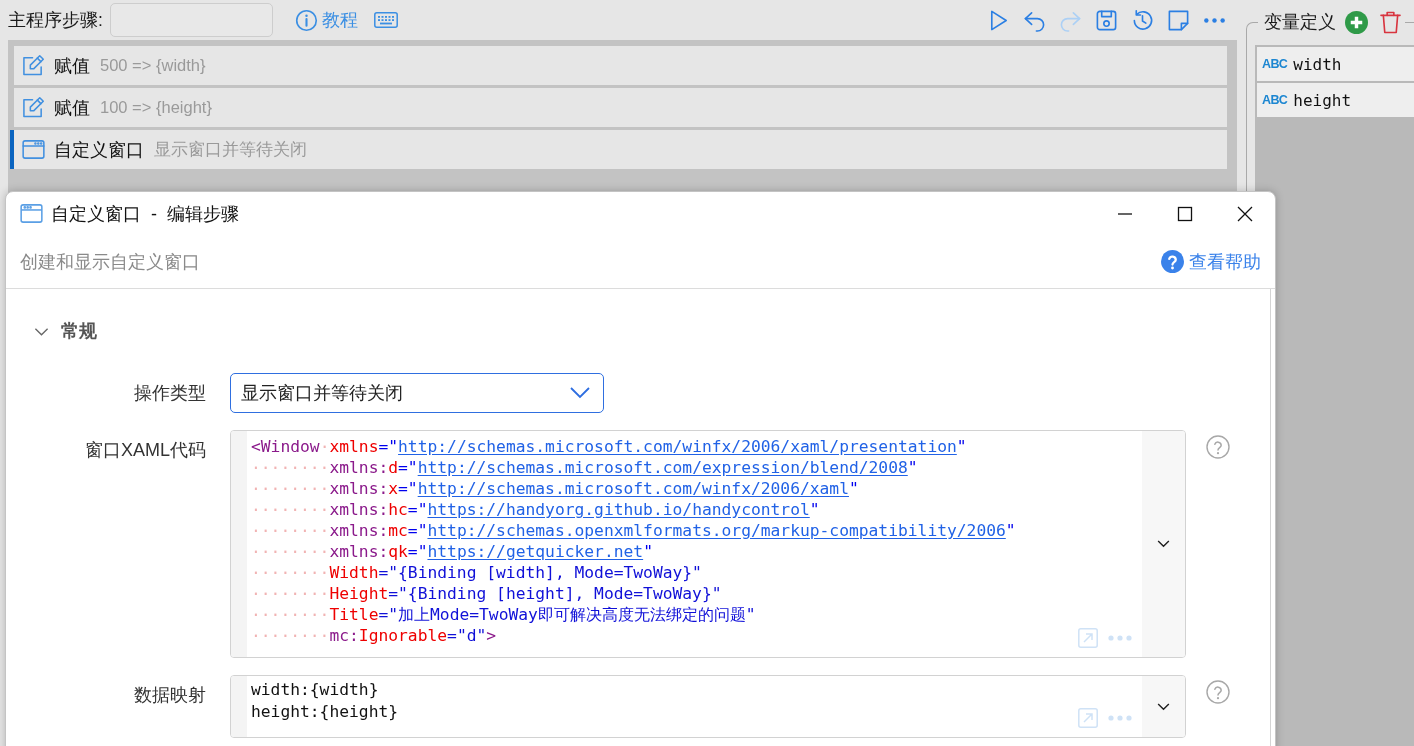  Describe the element at coordinates (1142, 20) in the screenshot. I see `history-icon` at that location.